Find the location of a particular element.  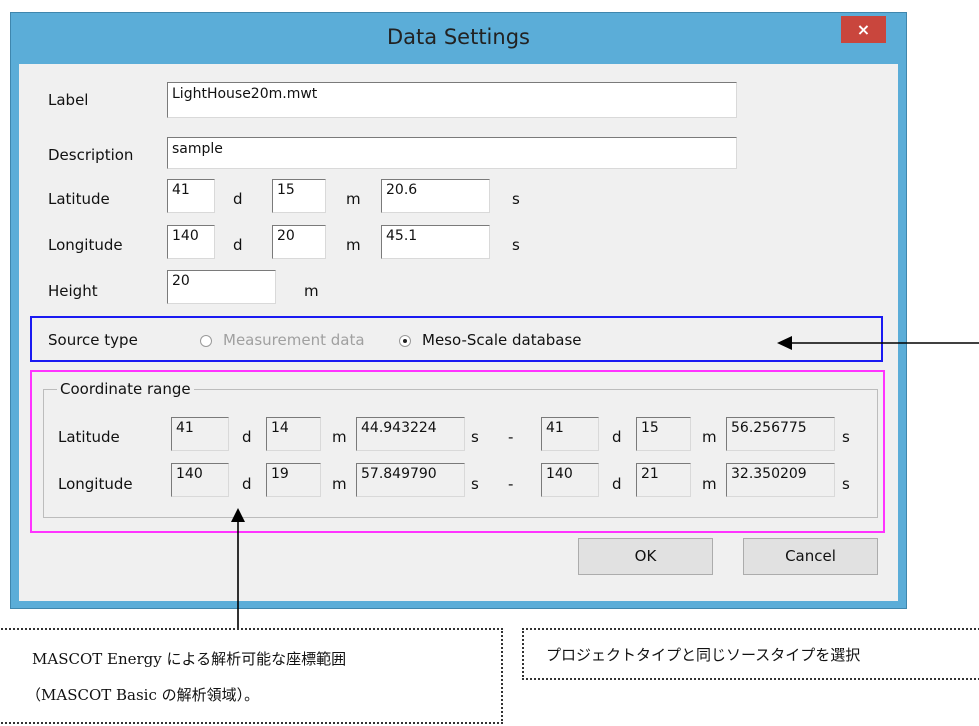

arrow-up-icon is located at coordinates (238, 568).